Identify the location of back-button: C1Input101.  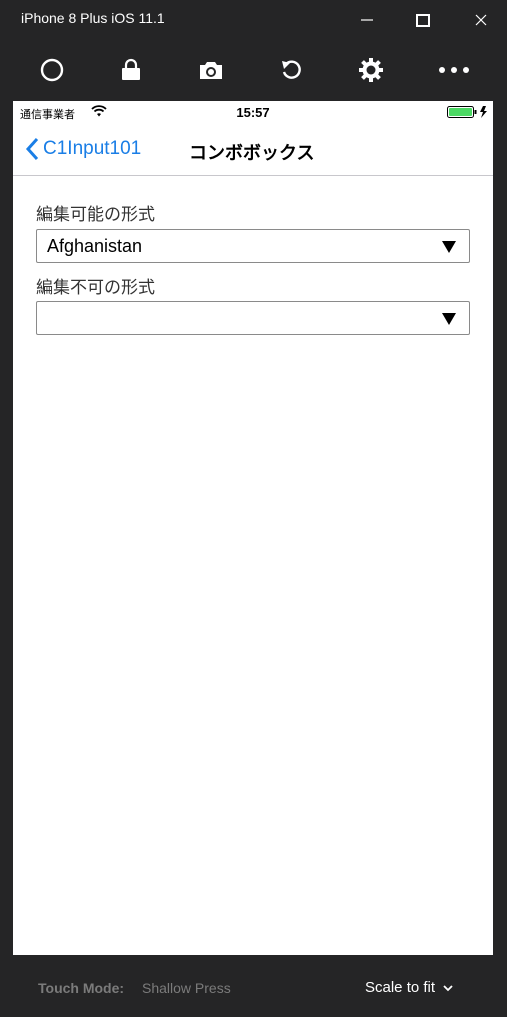
(83, 149).